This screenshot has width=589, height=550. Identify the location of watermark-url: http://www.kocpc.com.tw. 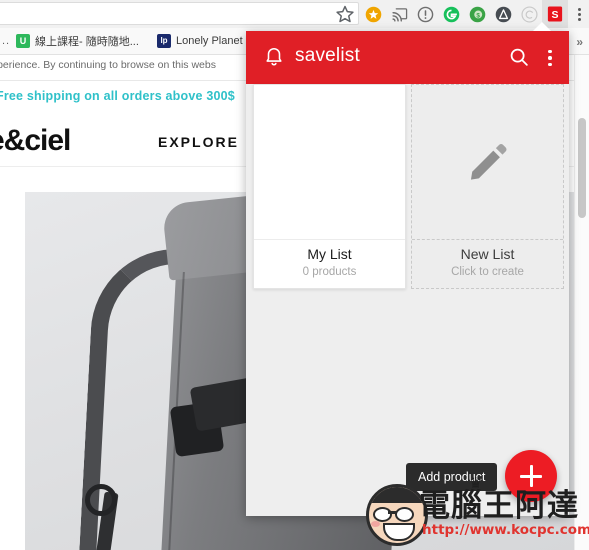
(505, 530).